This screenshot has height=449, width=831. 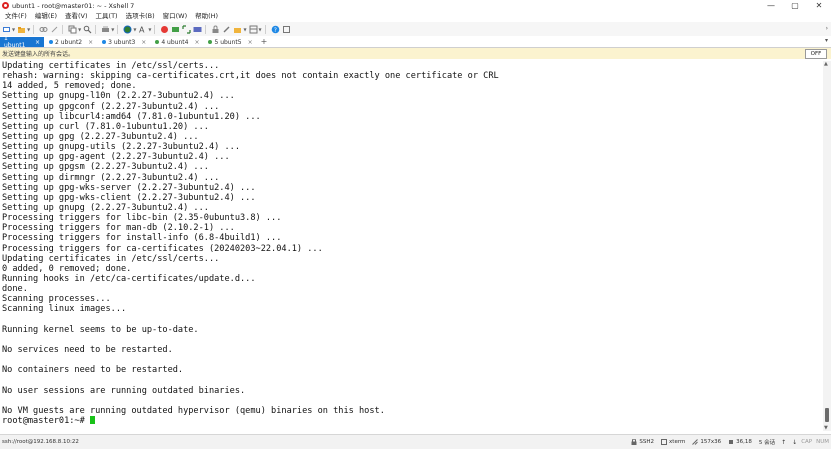 What do you see at coordinates (22, 42) in the screenshot?
I see `tab-ubunt1: 1 ubunt1 ×` at bounding box center [22, 42].